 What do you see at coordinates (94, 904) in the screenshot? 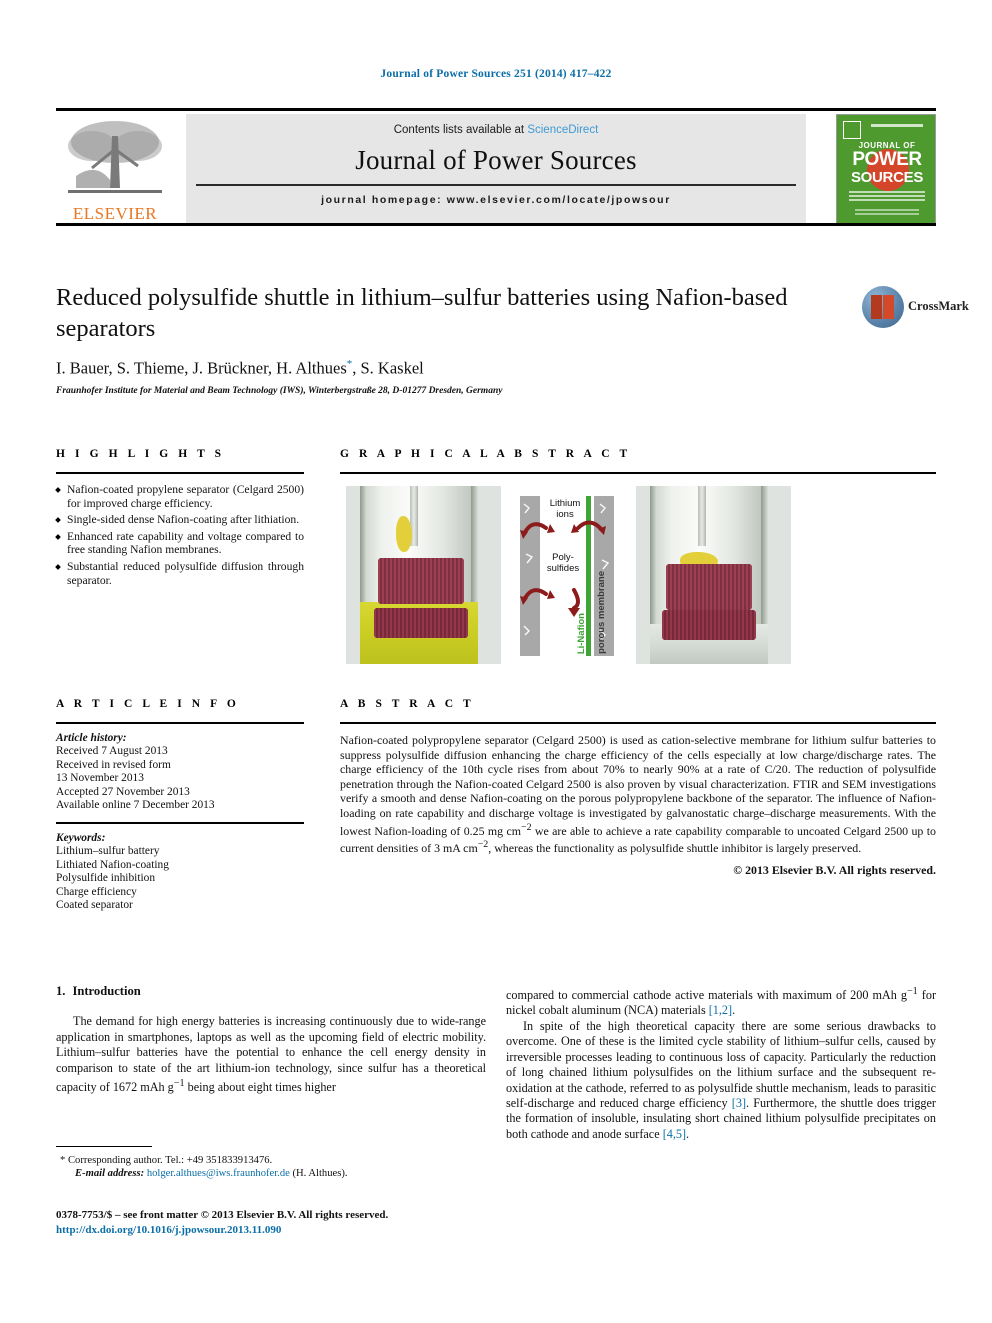
I see `keyword-item: Coated separator` at bounding box center [94, 904].